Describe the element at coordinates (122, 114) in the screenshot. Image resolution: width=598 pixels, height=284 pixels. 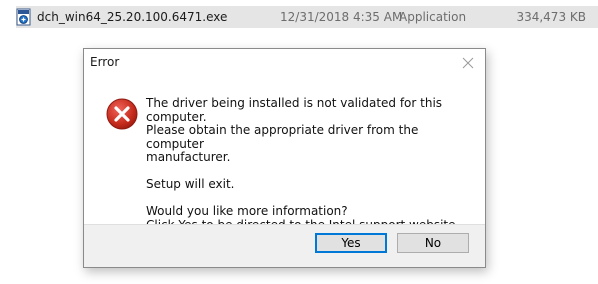
I see `error-icon` at that location.